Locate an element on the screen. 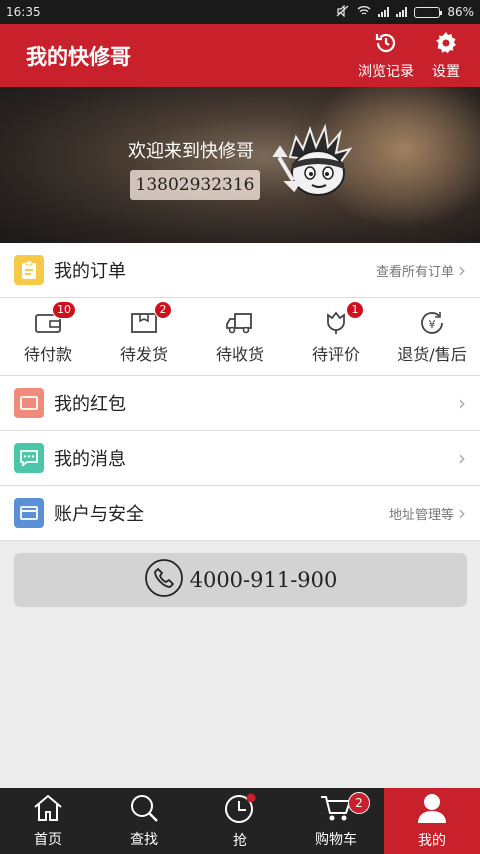 This screenshot has height=854, width=480. welcome-text: 欢迎来到快修哥 is located at coordinates (191, 151).